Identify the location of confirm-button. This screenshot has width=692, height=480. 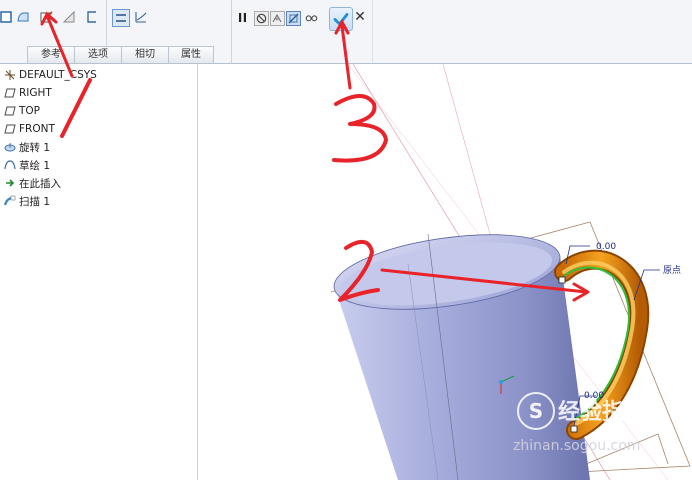
(341, 19).